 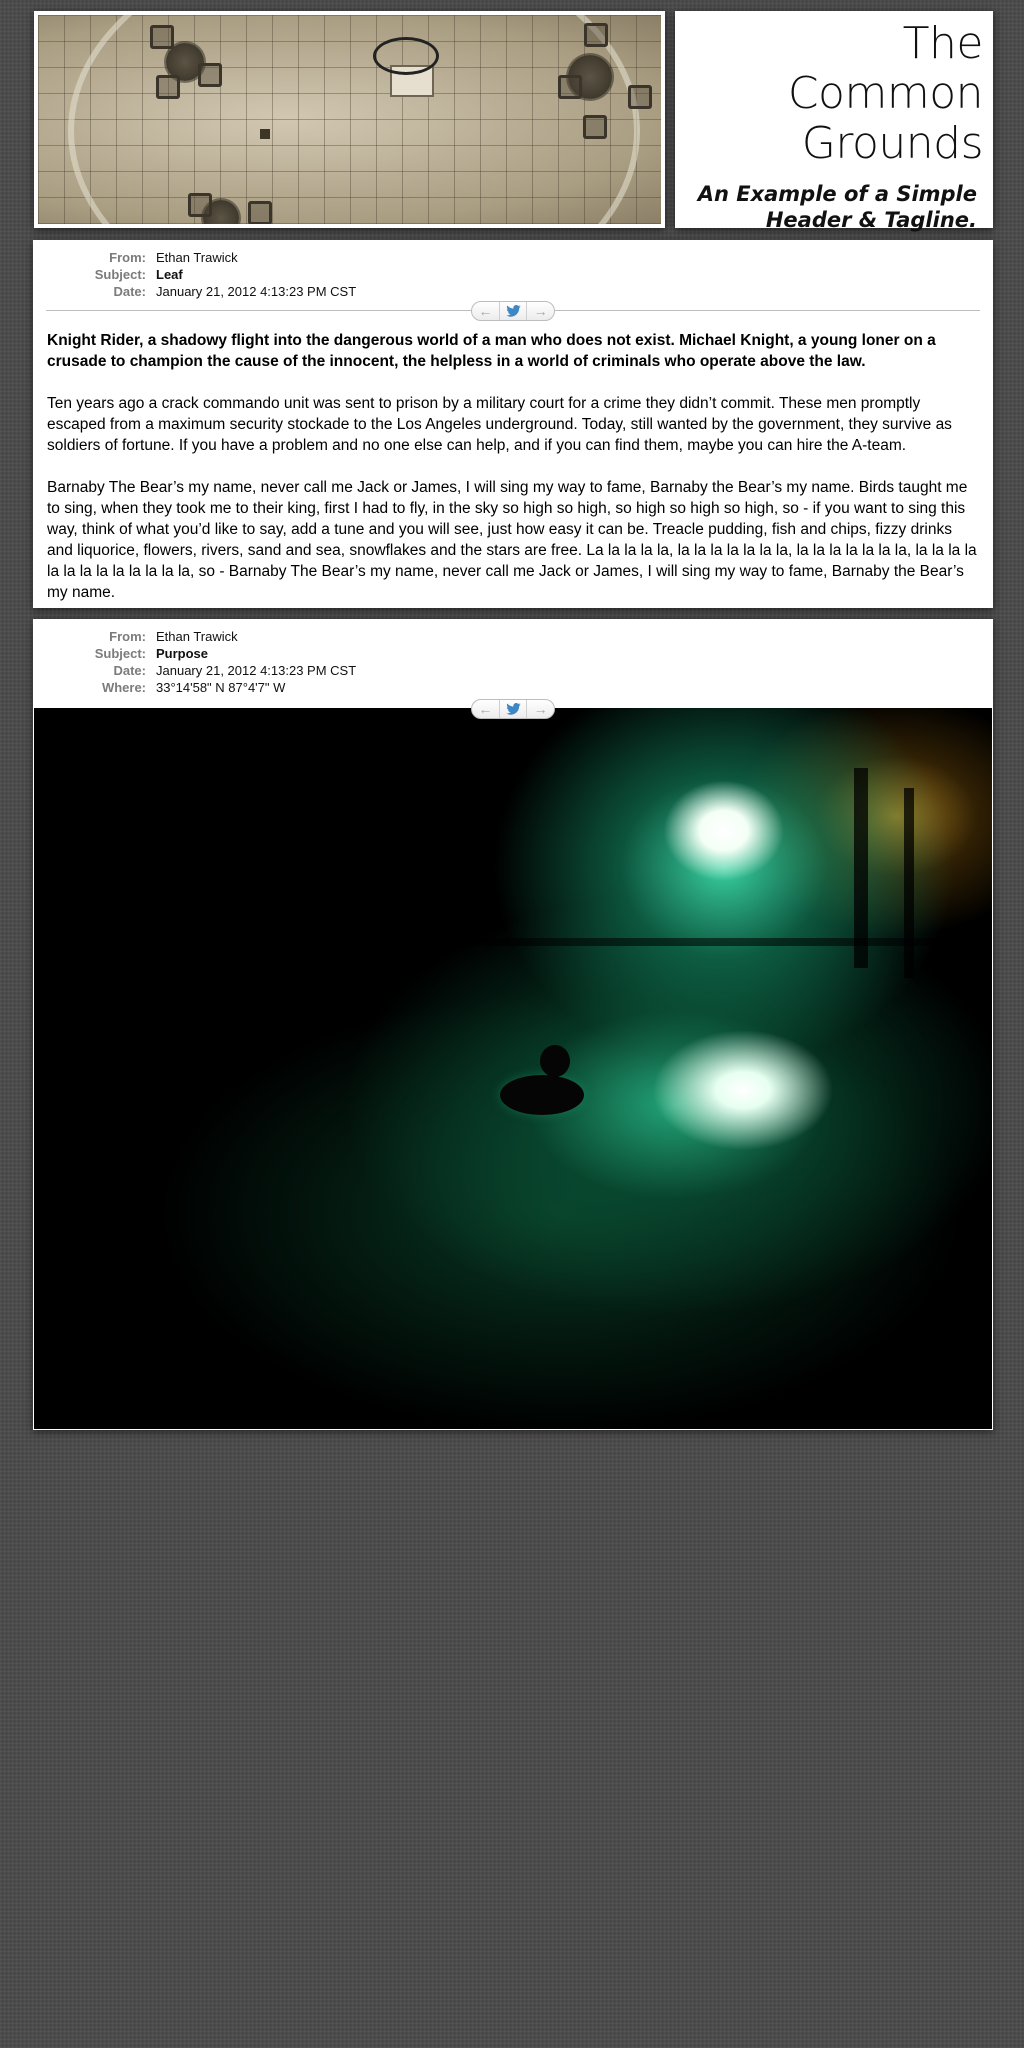 I want to click on site-title-line: The, so click(x=943, y=43).